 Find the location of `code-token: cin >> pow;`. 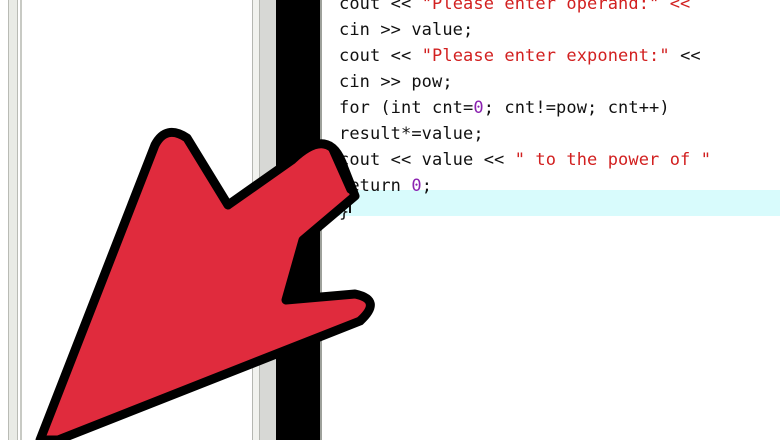

code-token: cin >> pow; is located at coordinates (396, 82).